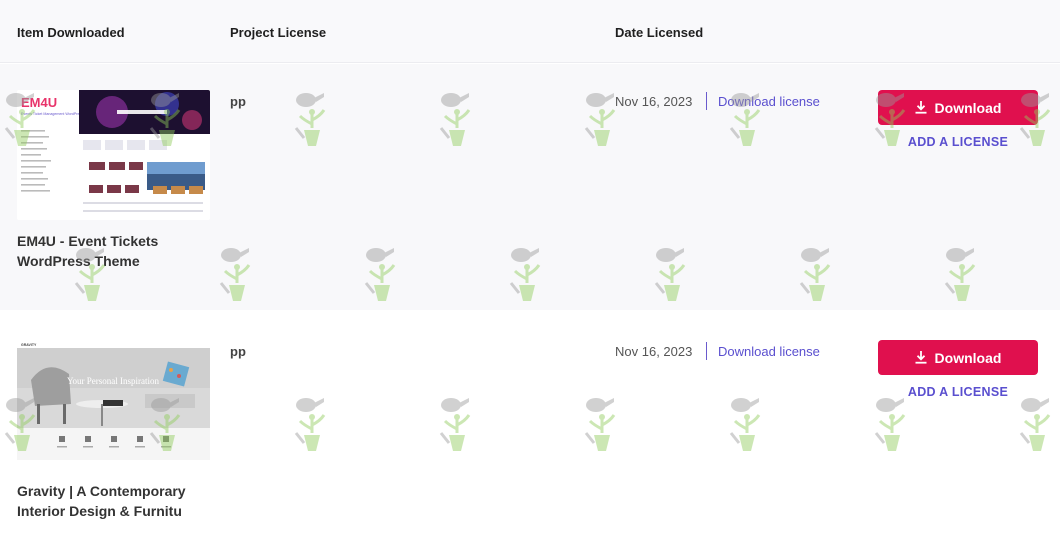  Describe the element at coordinates (29, 345) in the screenshot. I see `thumb-brand-text: GRAVITY` at that location.